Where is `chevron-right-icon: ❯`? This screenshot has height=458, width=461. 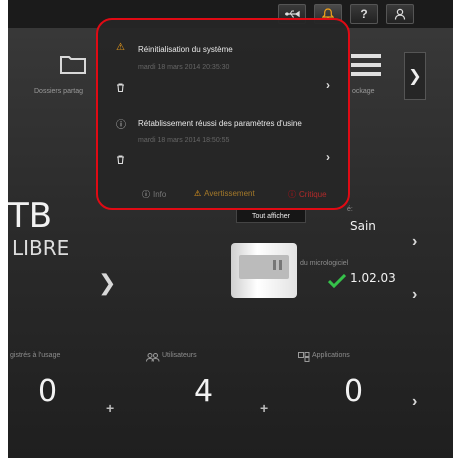 chevron-right-icon: ❯ is located at coordinates (415, 76).